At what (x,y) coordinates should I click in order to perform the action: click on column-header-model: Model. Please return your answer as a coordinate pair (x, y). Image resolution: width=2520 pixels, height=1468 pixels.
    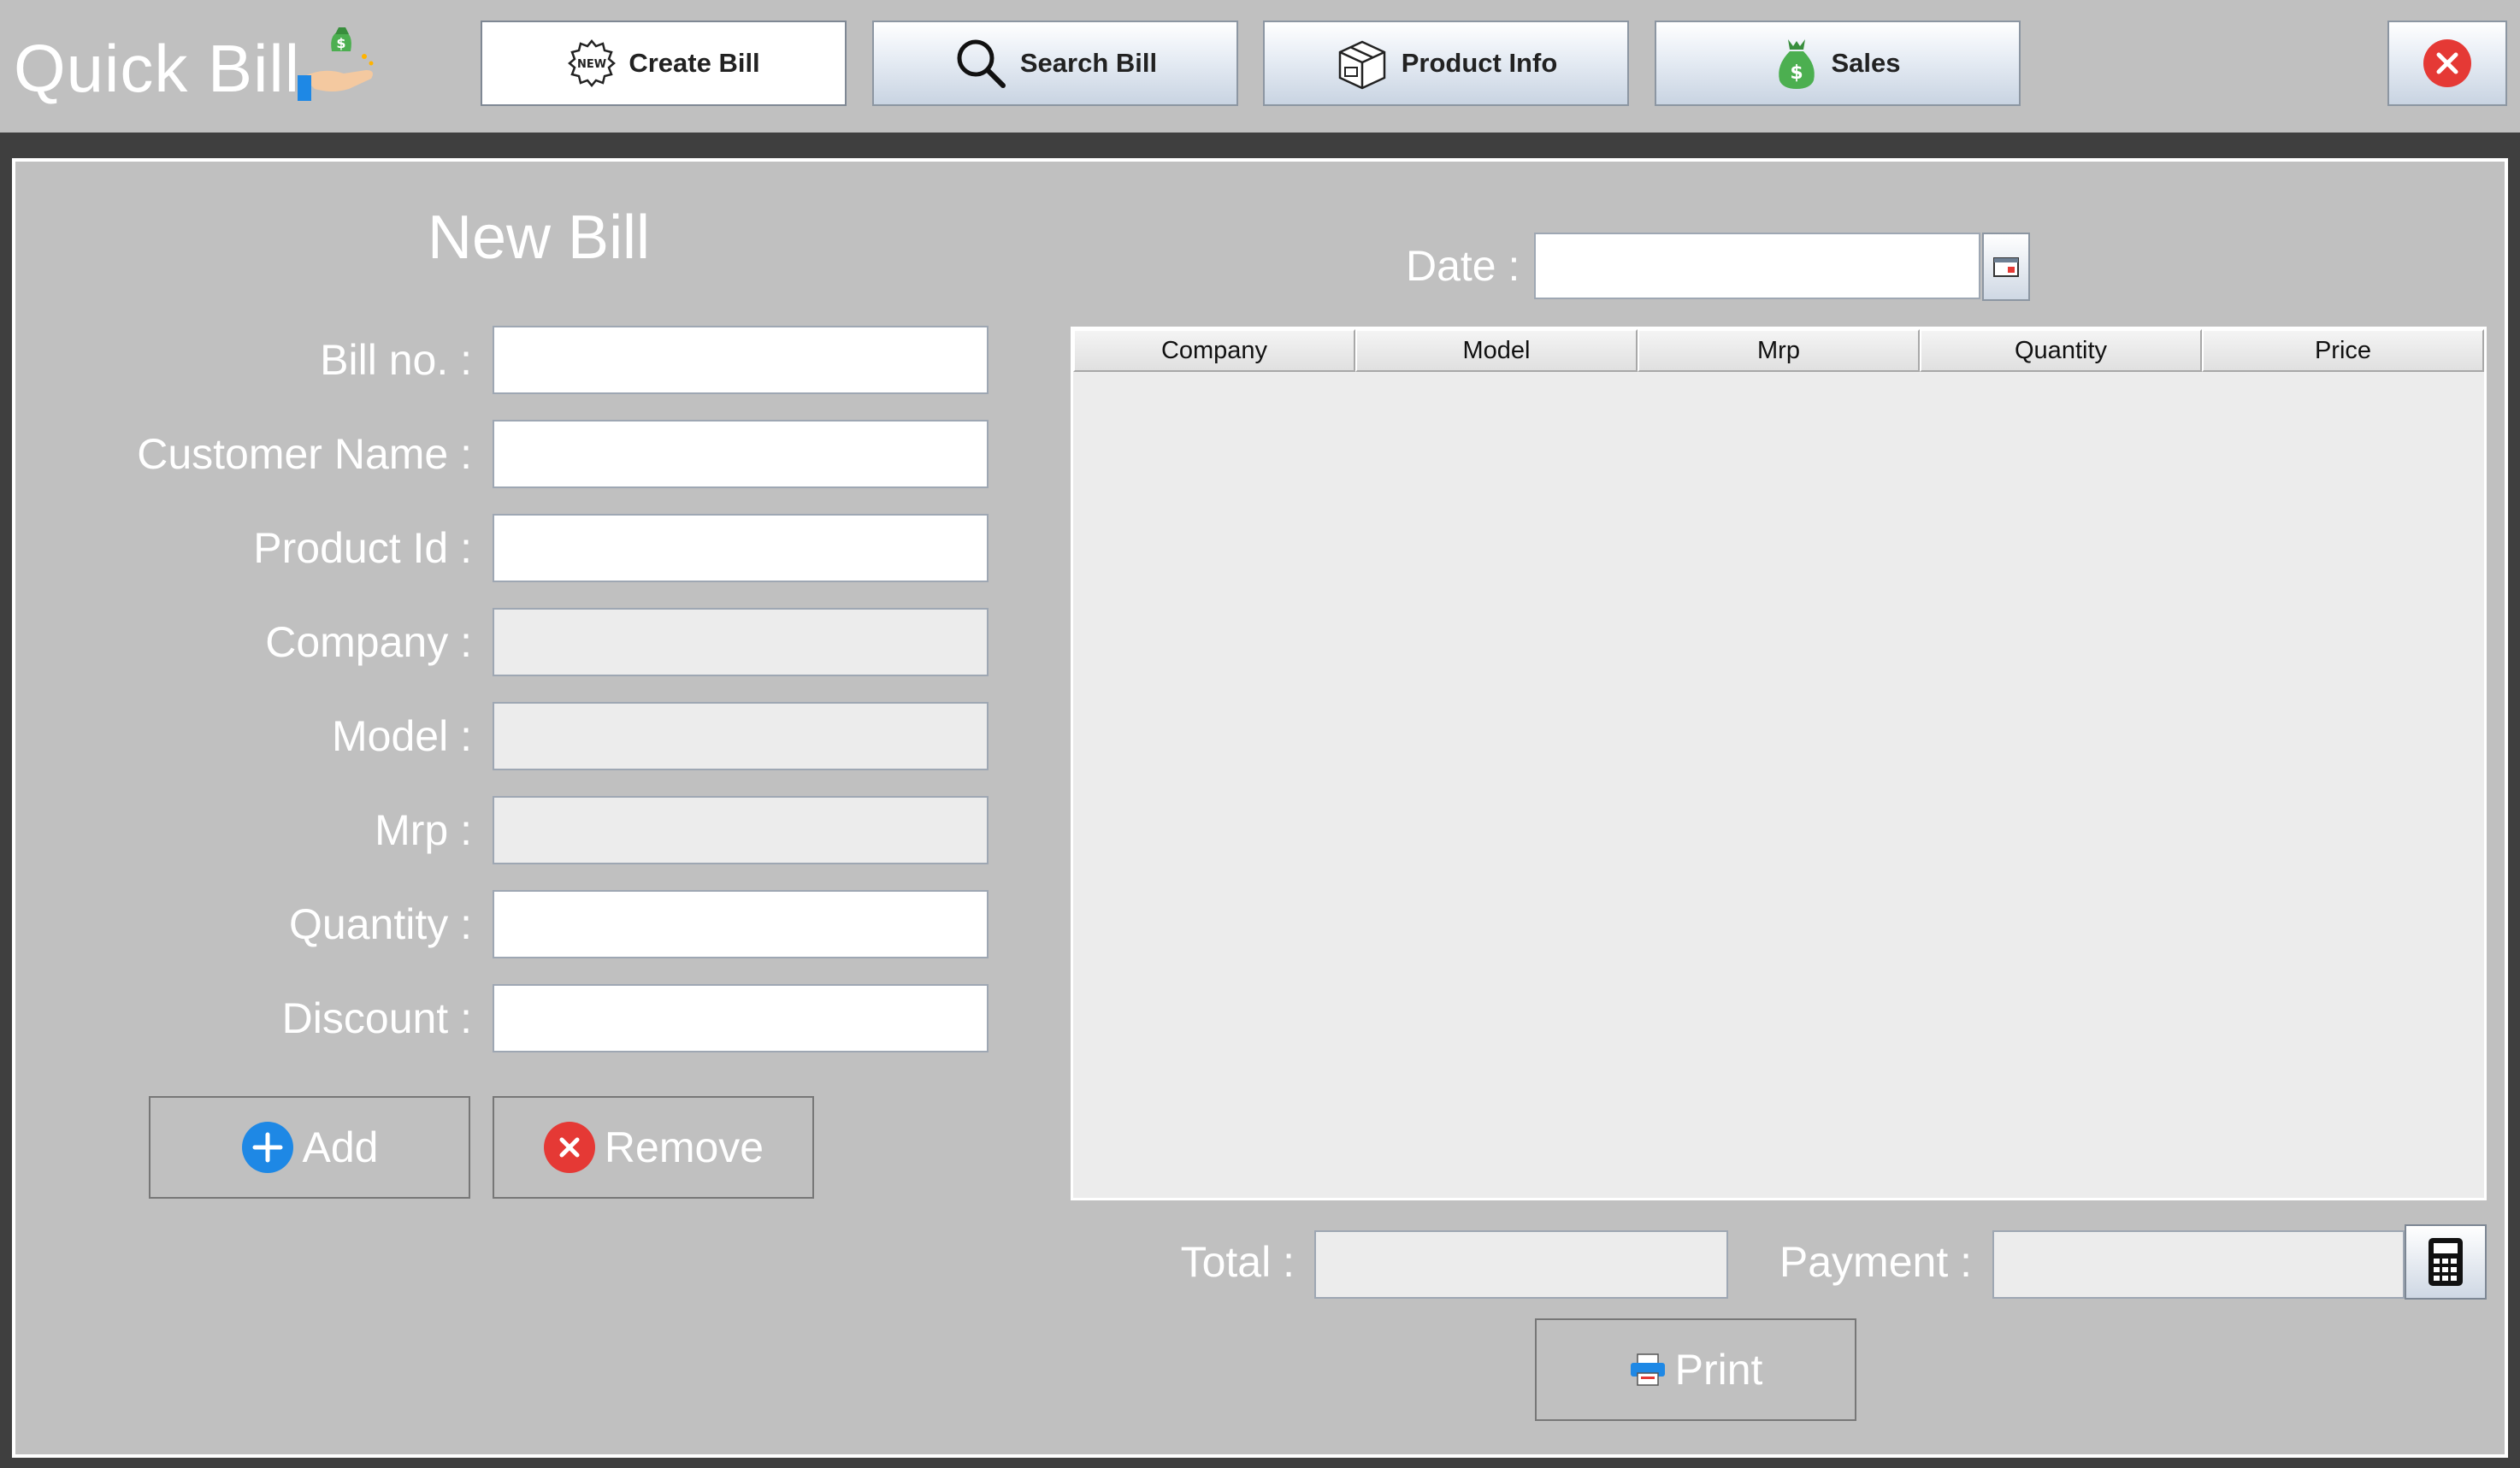
    Looking at the image, I should click on (1496, 350).